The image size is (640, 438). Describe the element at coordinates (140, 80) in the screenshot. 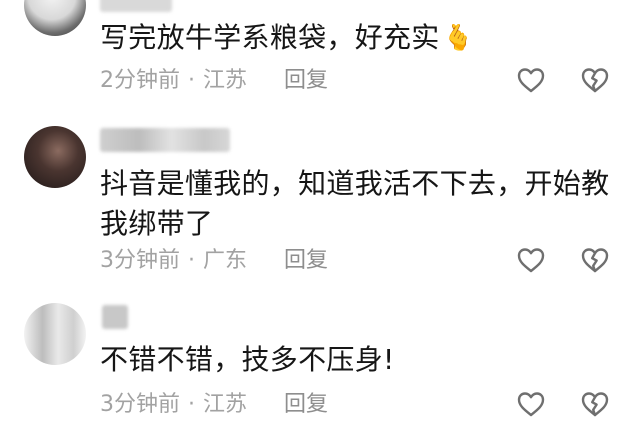

I see `comment-time: 2分钟前` at that location.